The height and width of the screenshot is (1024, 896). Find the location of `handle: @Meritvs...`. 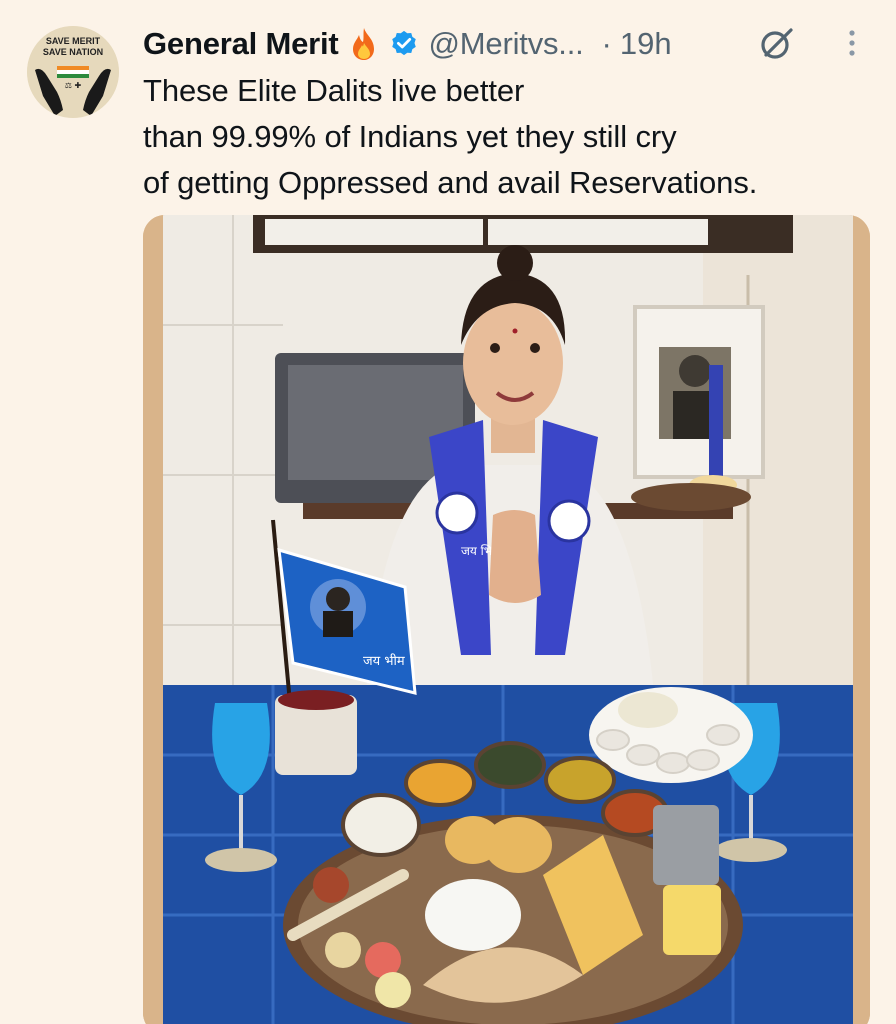

handle: @Meritvs... is located at coordinates (506, 44).